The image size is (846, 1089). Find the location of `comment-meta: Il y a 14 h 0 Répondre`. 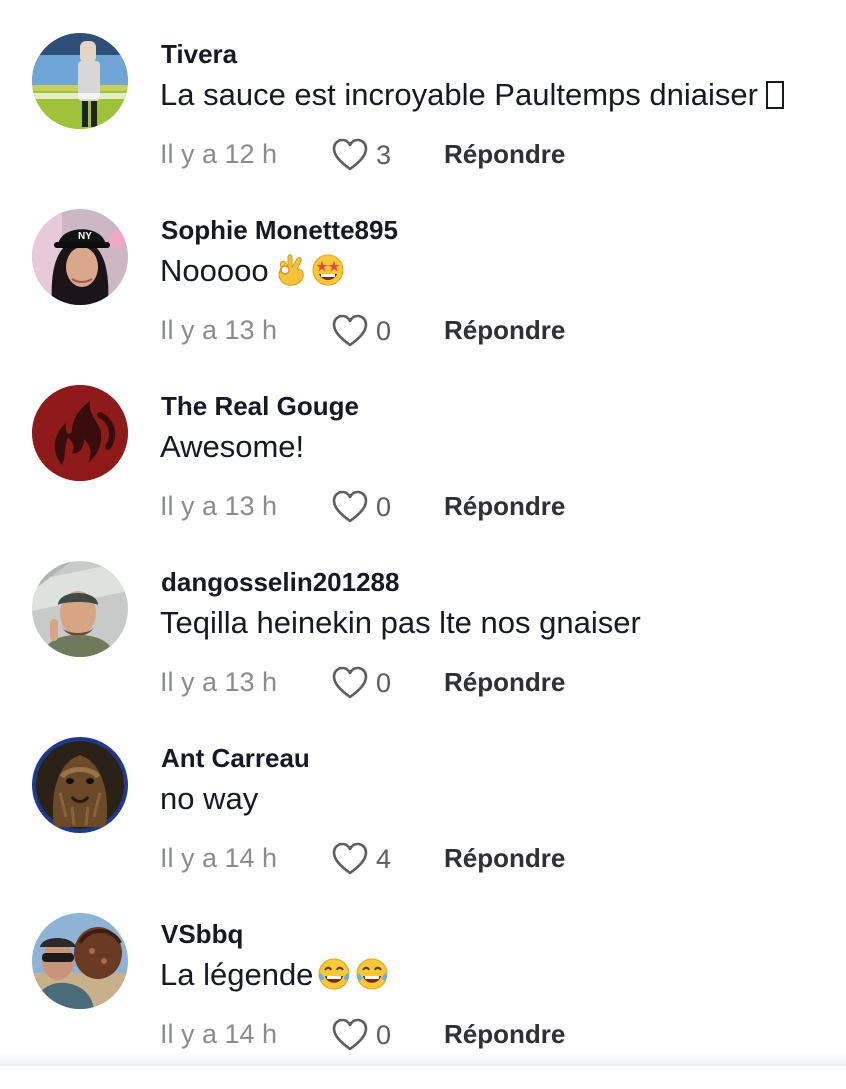

comment-meta: Il y a 14 h 0 Répondre is located at coordinates (490, 1035).